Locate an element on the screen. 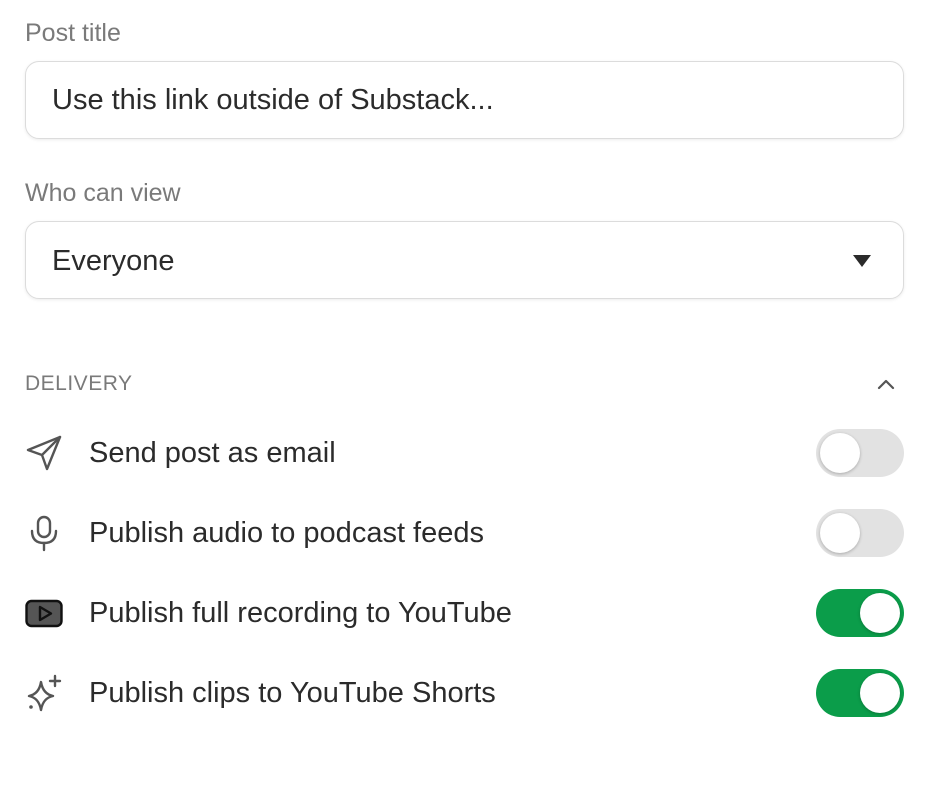  delivery-section-header: DELIVERY is located at coordinates (464, 384).